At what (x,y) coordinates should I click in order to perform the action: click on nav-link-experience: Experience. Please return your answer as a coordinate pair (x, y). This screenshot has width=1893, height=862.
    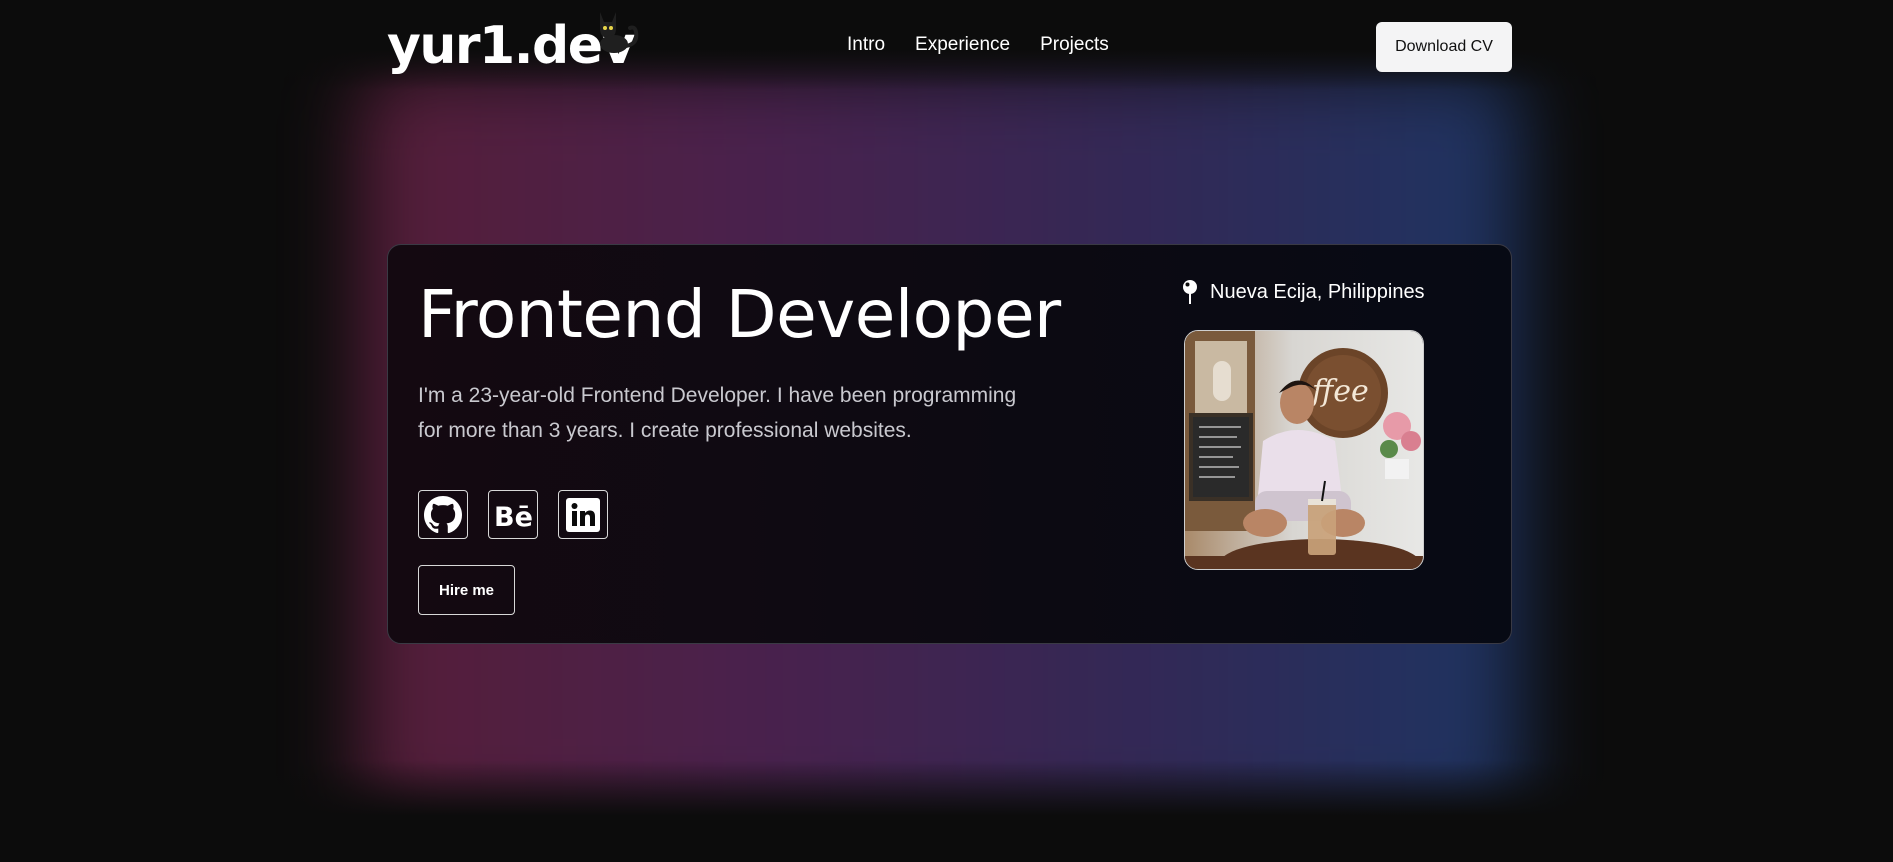
    Looking at the image, I should click on (962, 45).